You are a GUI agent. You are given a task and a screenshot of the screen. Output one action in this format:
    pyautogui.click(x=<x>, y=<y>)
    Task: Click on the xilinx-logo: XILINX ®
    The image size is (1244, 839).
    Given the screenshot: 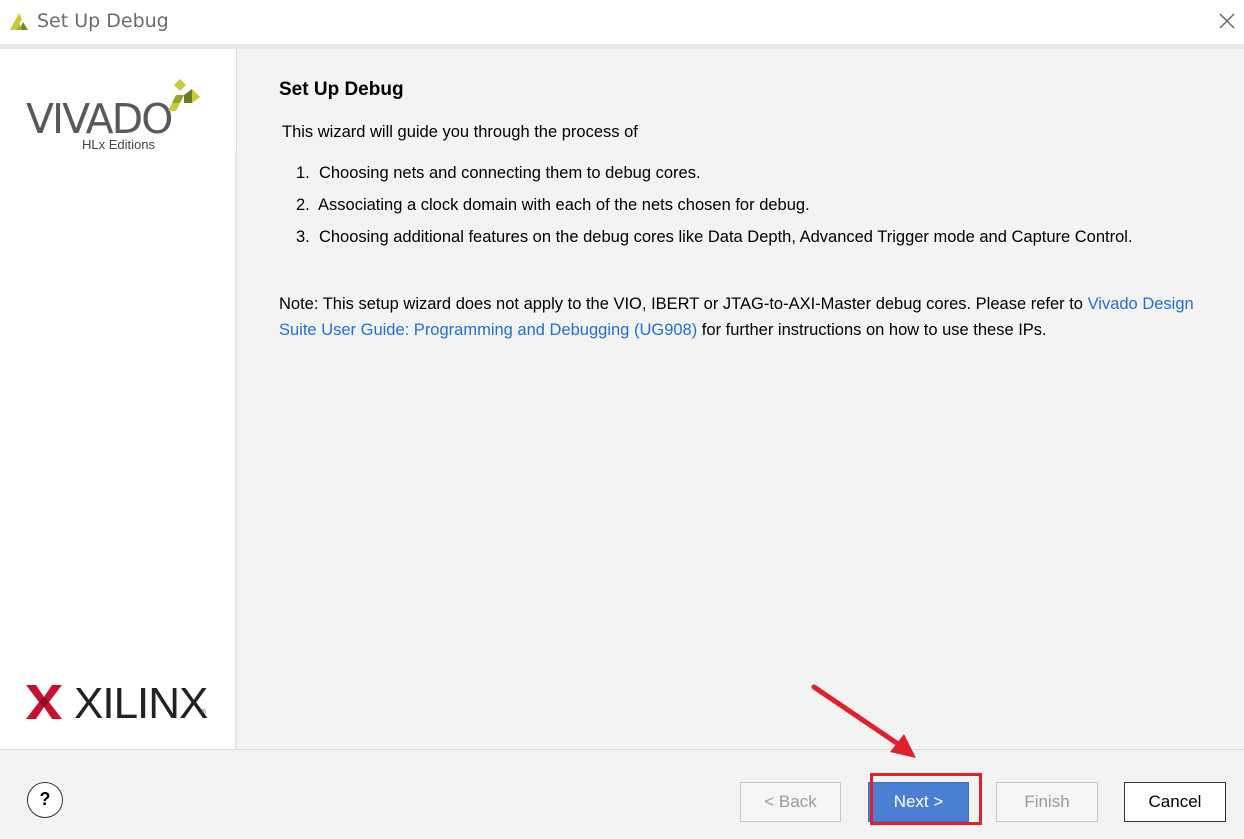 What is the action you would take?
    pyautogui.click(x=126, y=703)
    